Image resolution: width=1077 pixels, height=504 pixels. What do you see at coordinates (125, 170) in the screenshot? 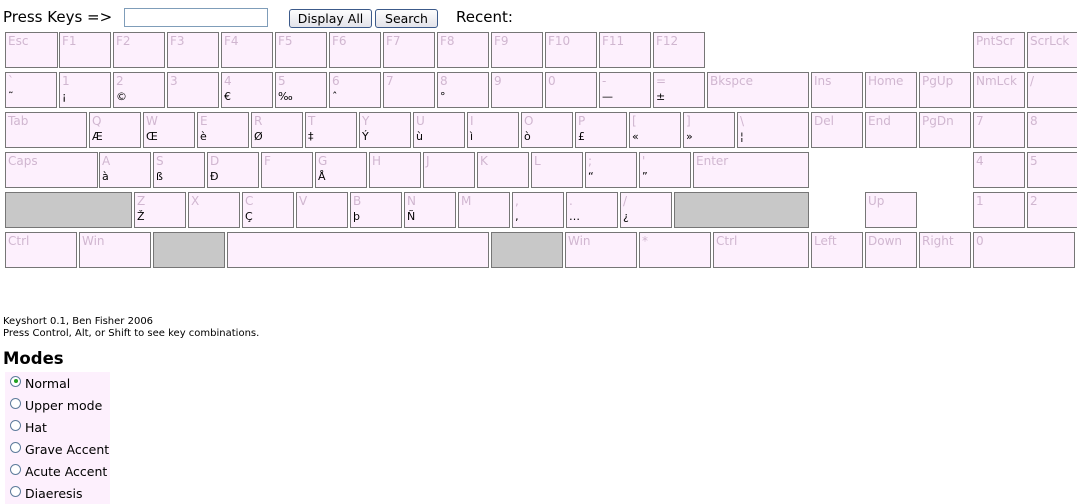
I see `key-a: Aà` at bounding box center [125, 170].